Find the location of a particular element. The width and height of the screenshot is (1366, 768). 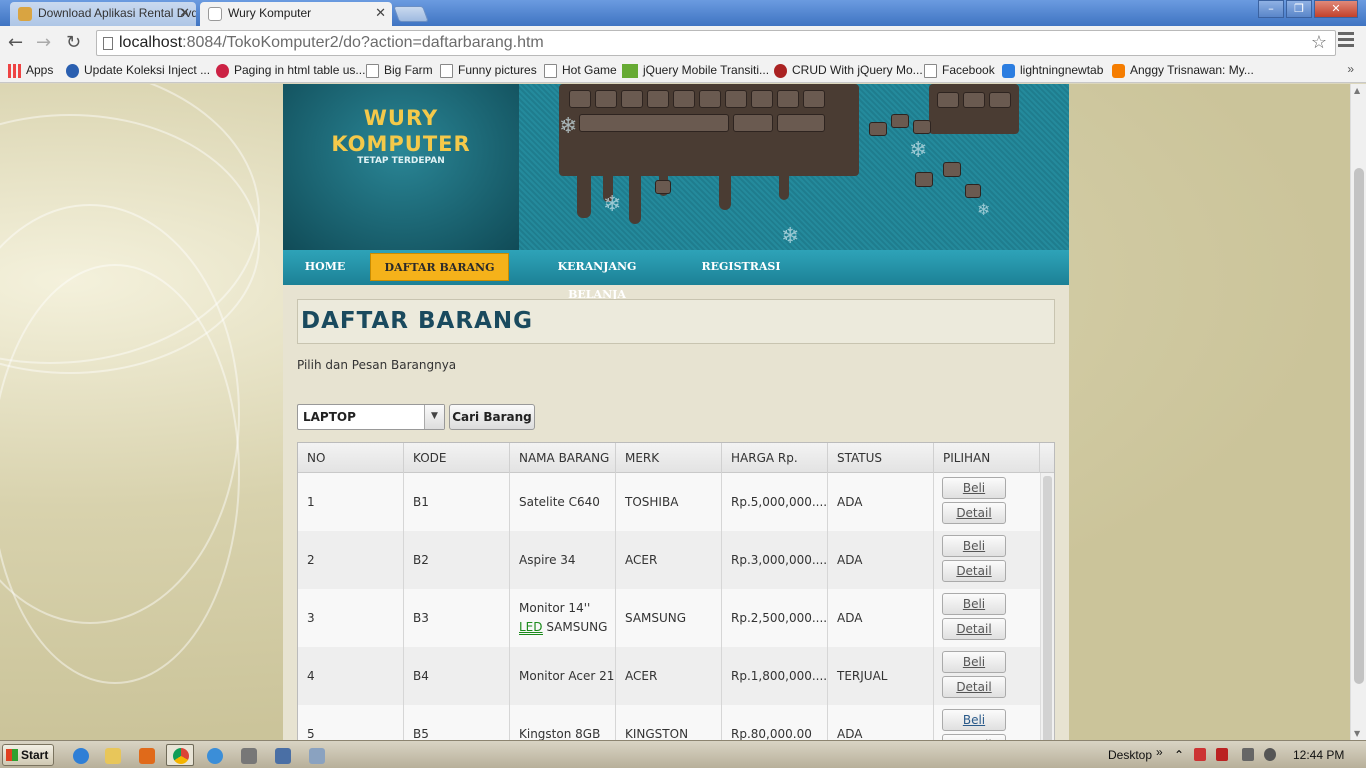

chrome-menu-icon is located at coordinates (1346, 41).